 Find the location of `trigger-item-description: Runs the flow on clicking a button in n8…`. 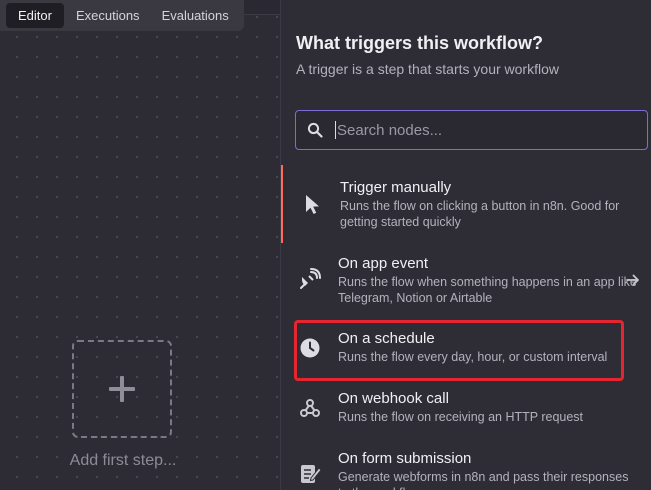

trigger-item-description: Runs the flow on clicking a button in n8… is located at coordinates (480, 214).